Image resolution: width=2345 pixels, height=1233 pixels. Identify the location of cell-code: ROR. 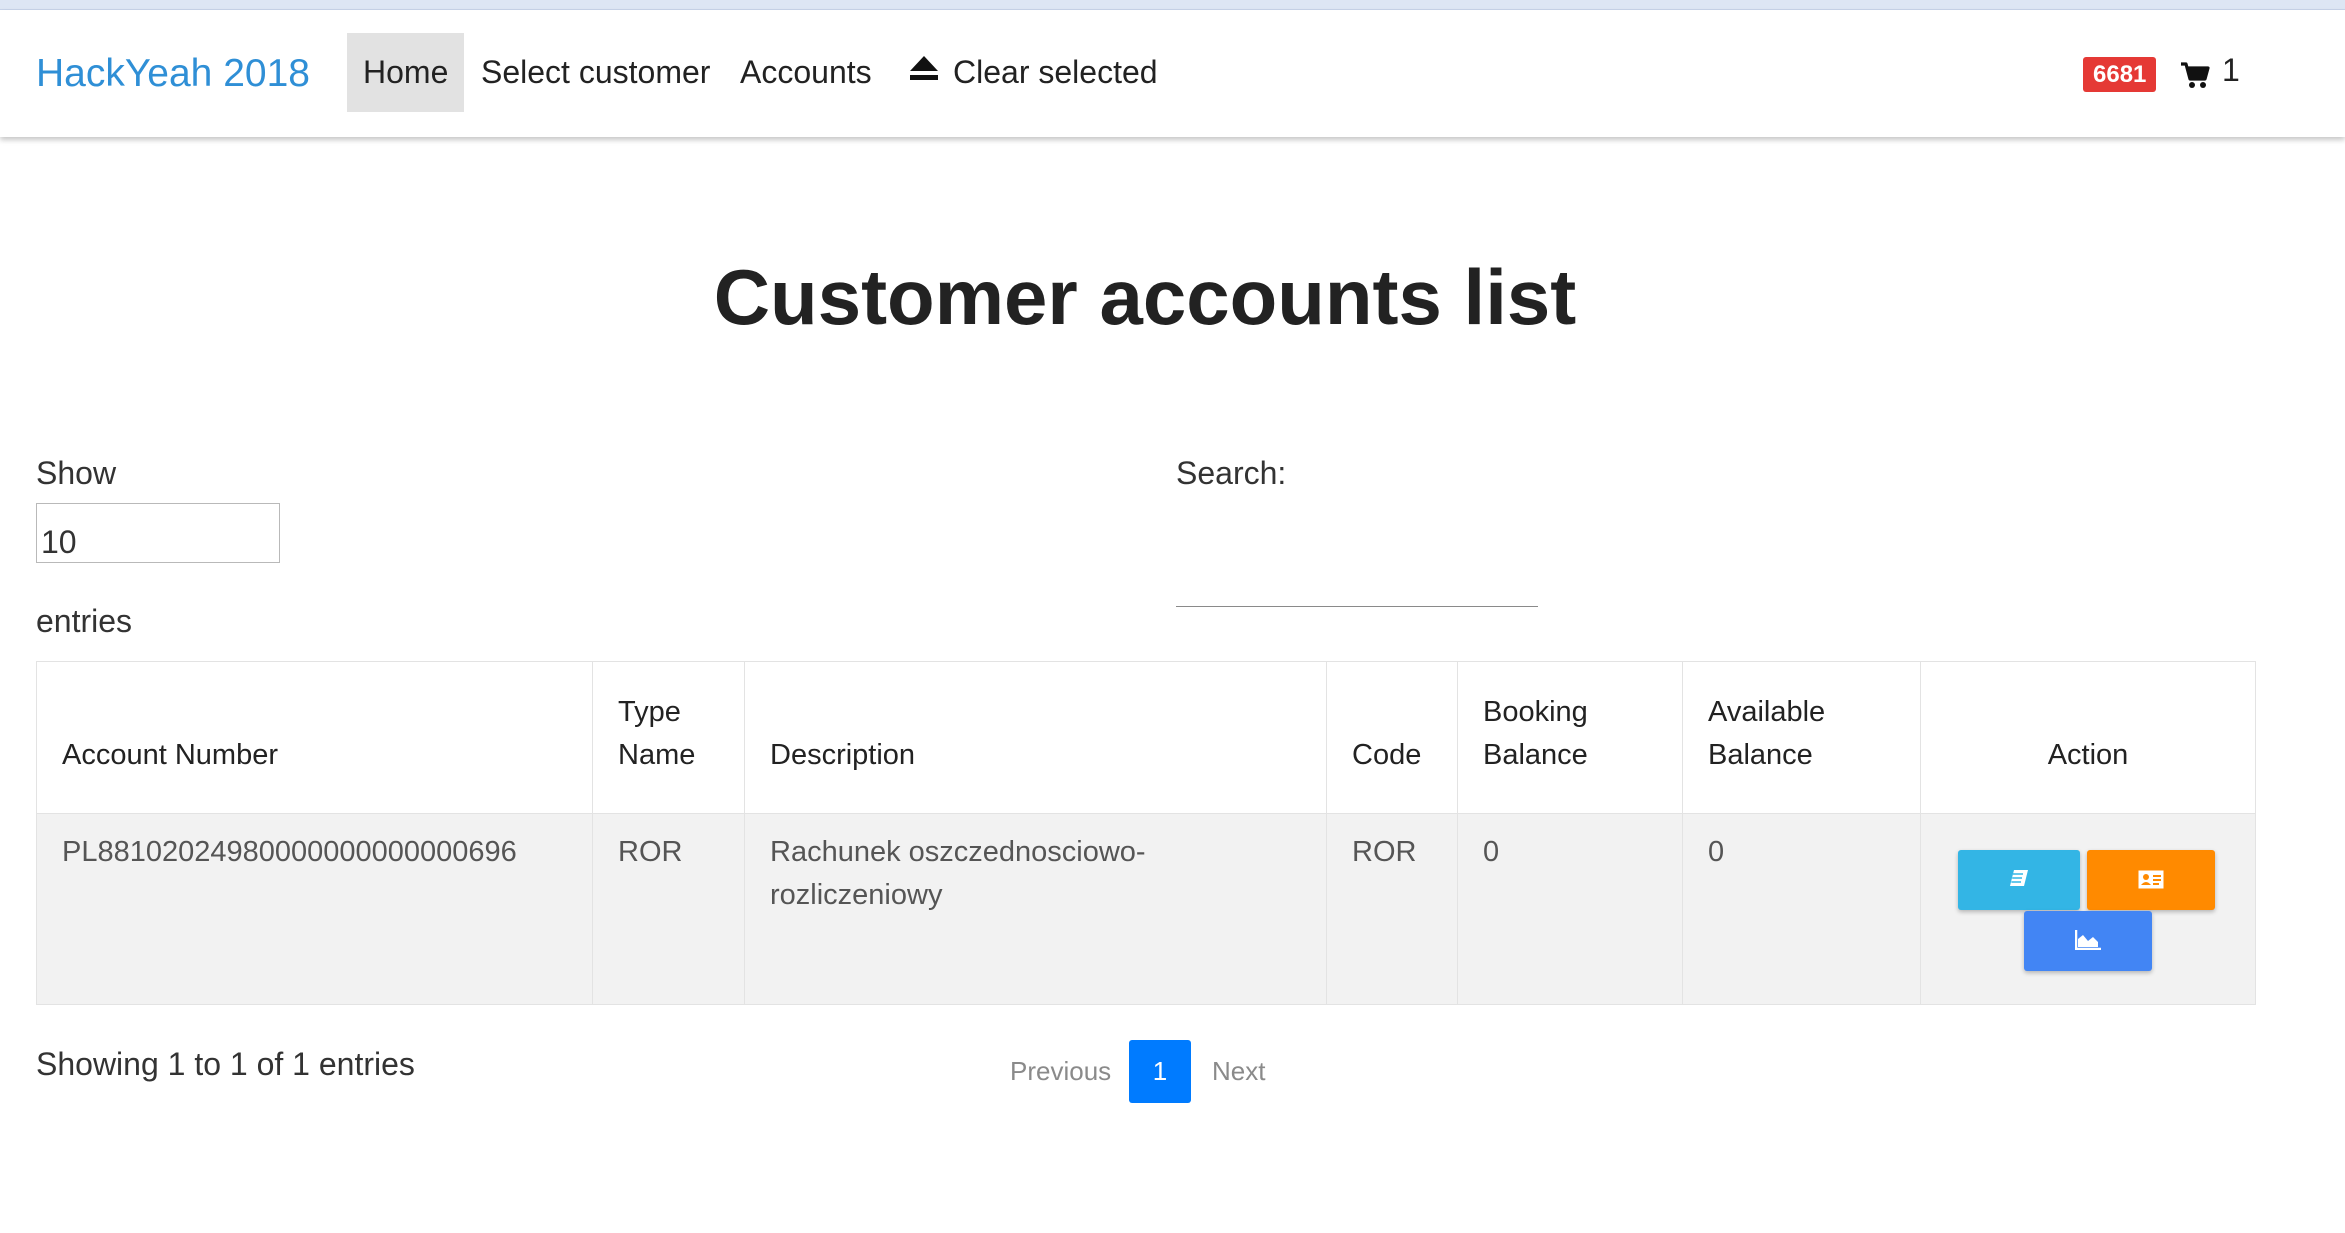
(1392, 909).